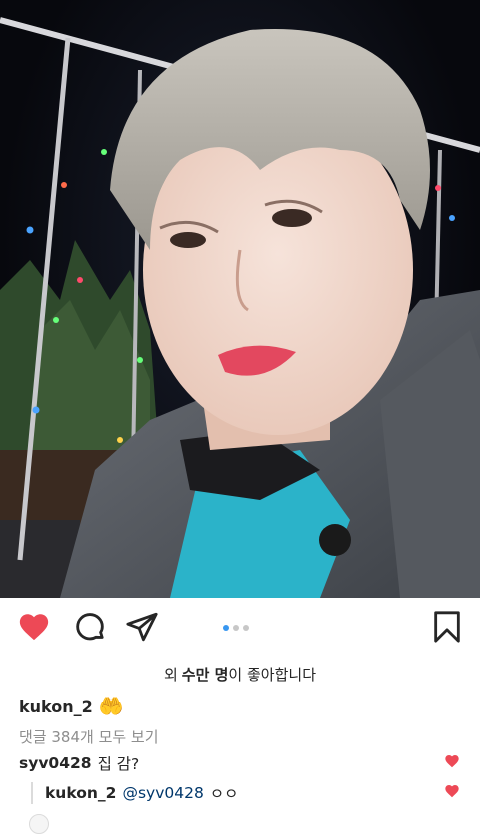 The width and height of the screenshot is (480, 834). Describe the element at coordinates (56, 706) in the screenshot. I see `author-username: kukon_2` at that location.